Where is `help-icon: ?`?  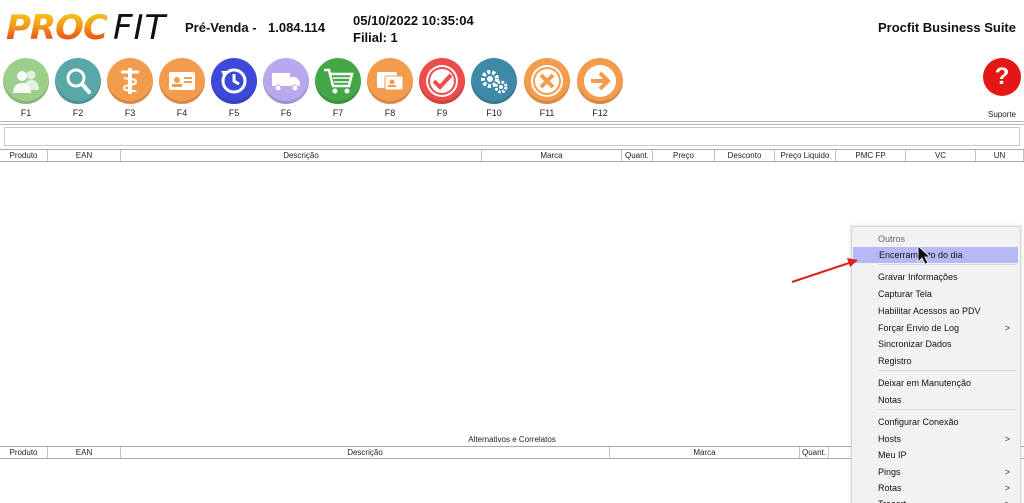
help-icon: ? is located at coordinates (1002, 77).